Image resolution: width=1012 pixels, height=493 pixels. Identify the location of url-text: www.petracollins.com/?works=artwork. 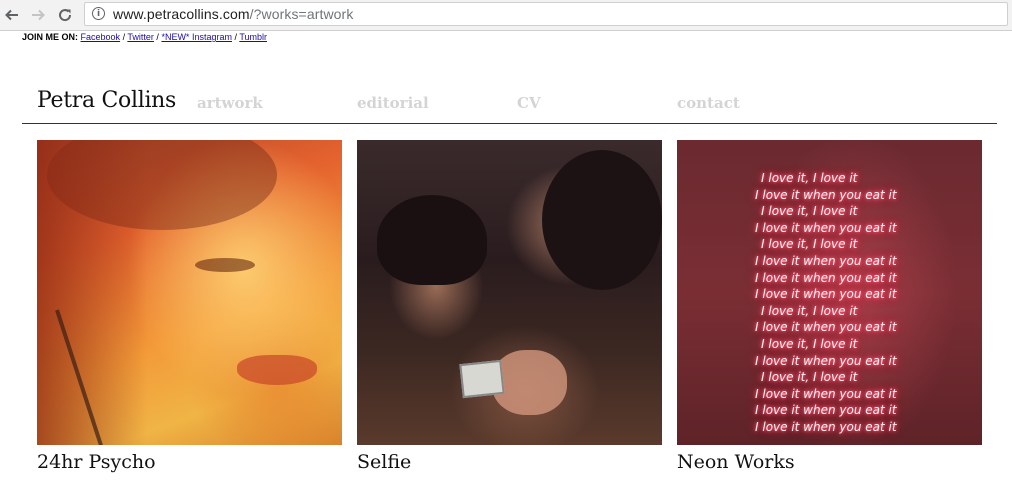
(233, 14).